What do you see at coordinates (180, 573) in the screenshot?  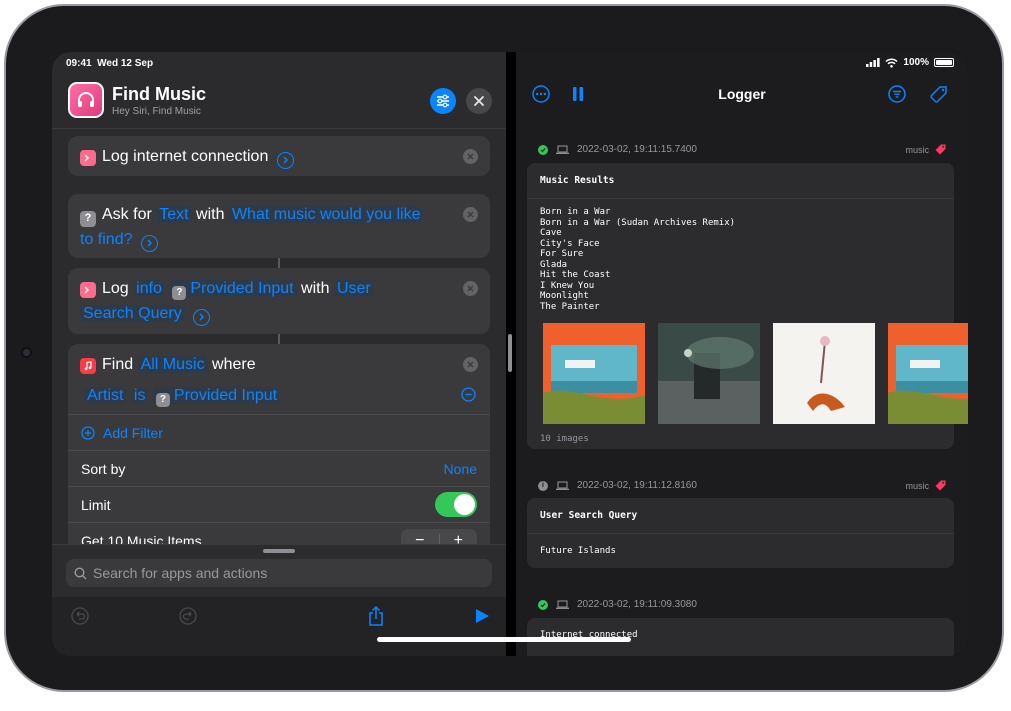 I see `search-placeholder: Search for apps and actions` at bounding box center [180, 573].